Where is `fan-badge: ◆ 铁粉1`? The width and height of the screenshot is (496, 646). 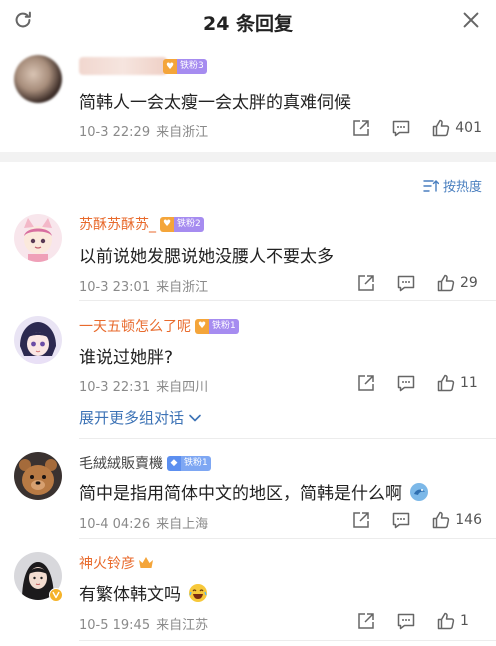 fan-badge: ◆ 铁粉1 is located at coordinates (189, 463).